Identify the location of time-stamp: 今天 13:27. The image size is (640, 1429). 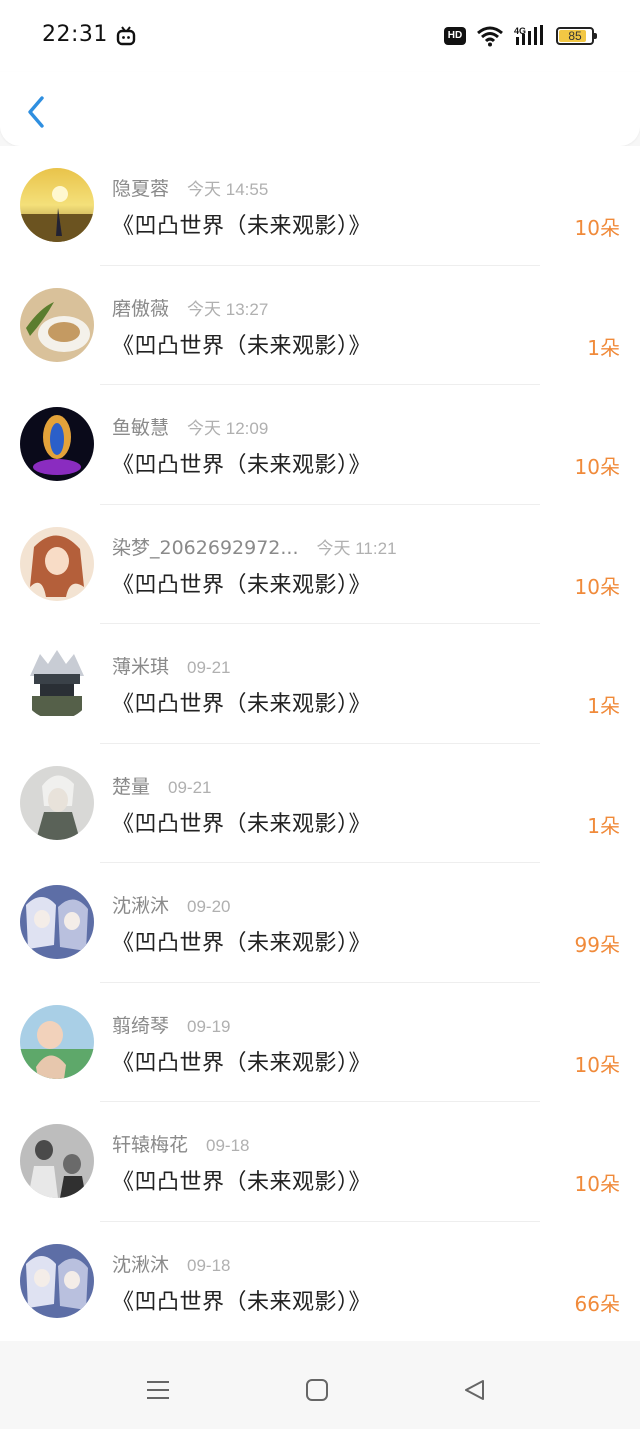
(228, 309).